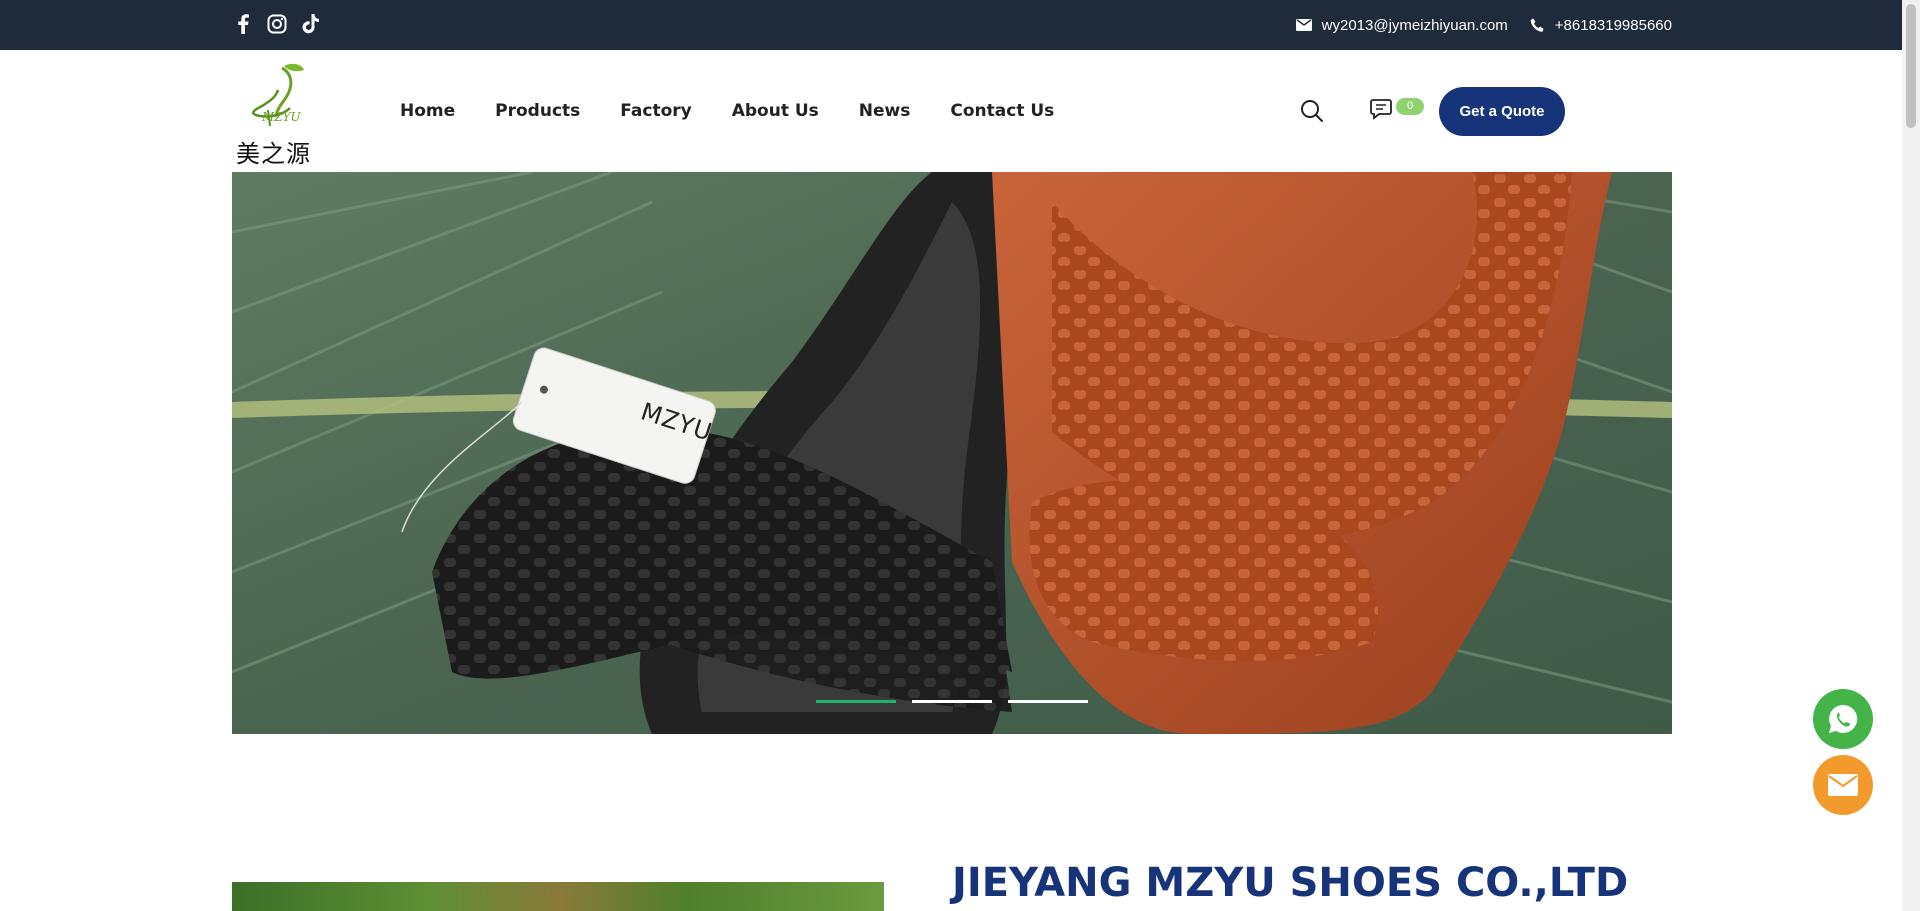 The image size is (1920, 911). What do you see at coordinates (1303, 25) in the screenshot?
I see `mail-icon` at bounding box center [1303, 25].